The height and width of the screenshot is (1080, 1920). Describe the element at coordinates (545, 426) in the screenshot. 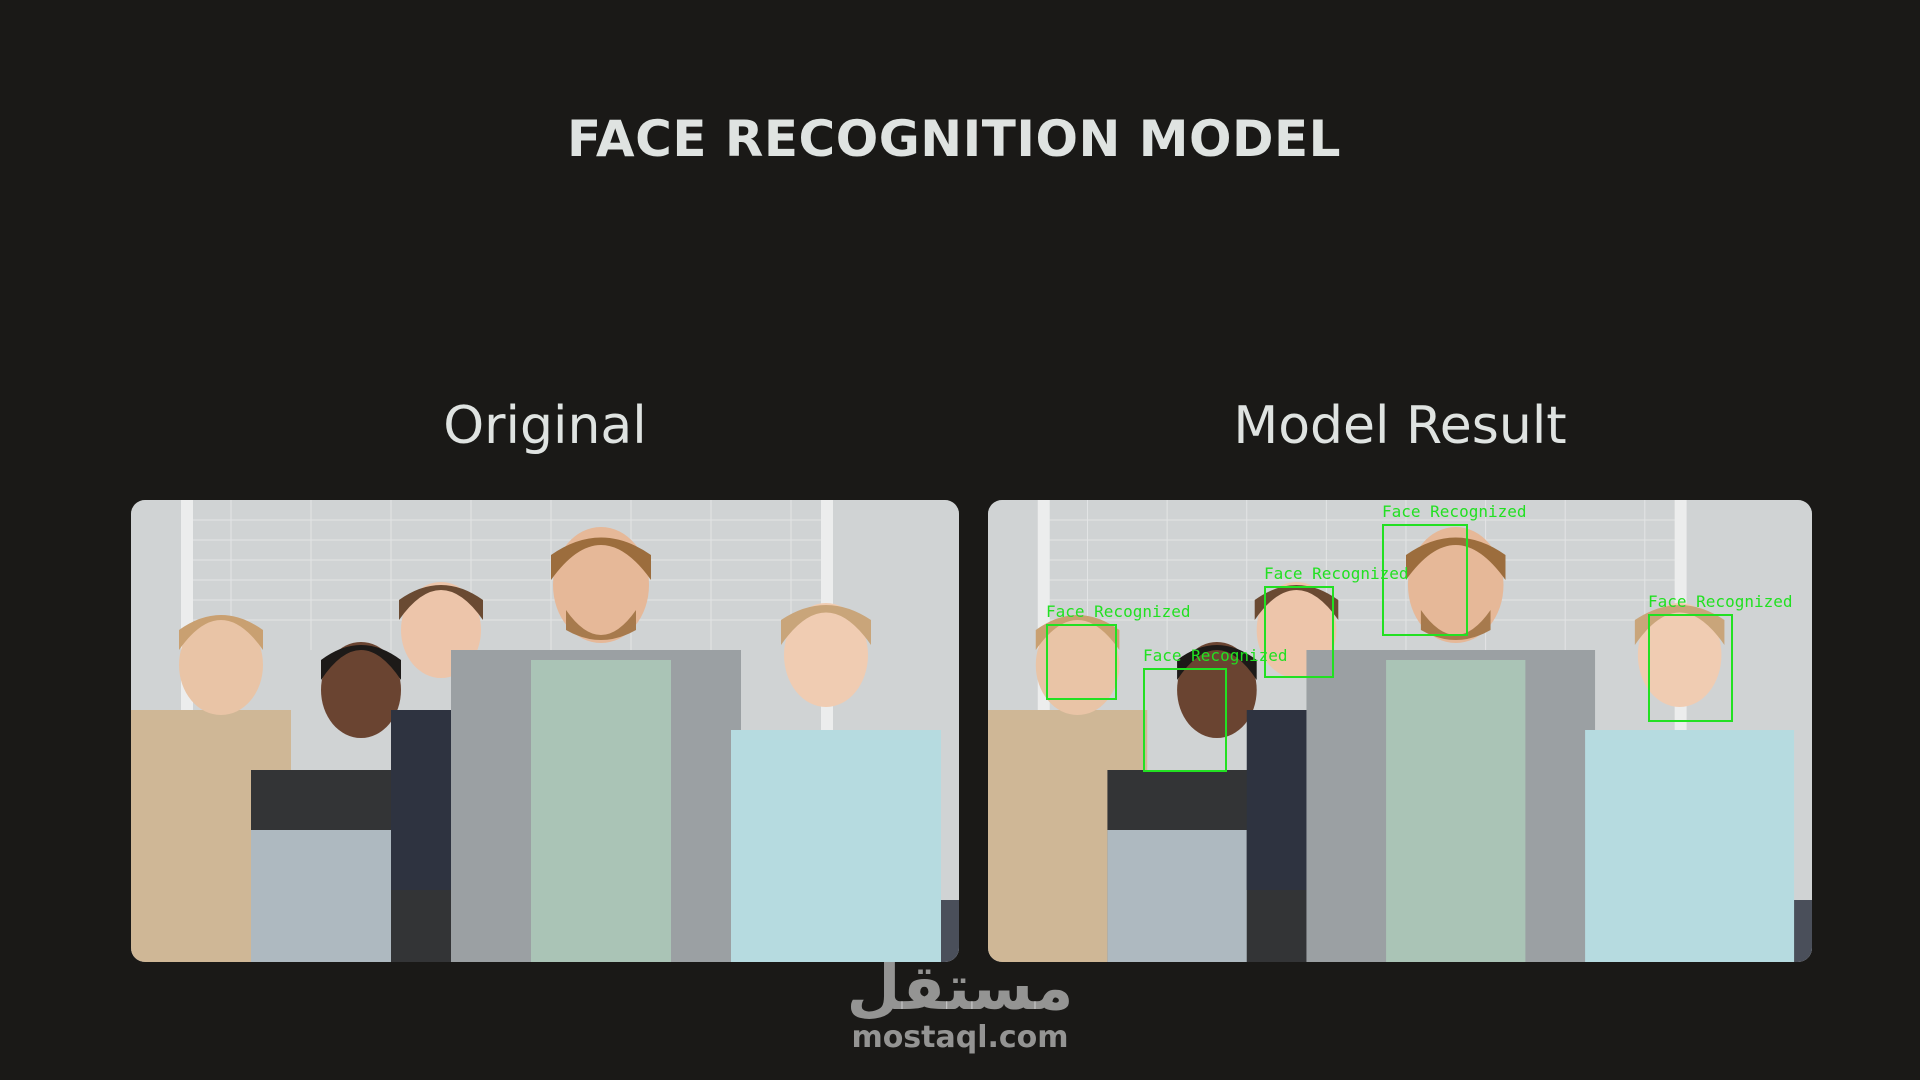

I see `original-label: Original` at that location.